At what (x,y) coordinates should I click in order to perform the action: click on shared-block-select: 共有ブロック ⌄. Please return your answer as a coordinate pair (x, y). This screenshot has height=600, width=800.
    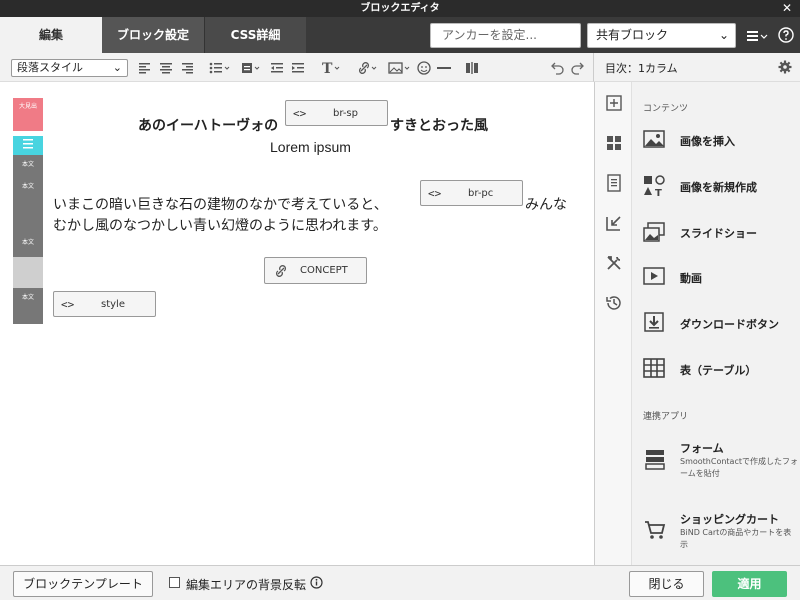
    Looking at the image, I should click on (661, 35).